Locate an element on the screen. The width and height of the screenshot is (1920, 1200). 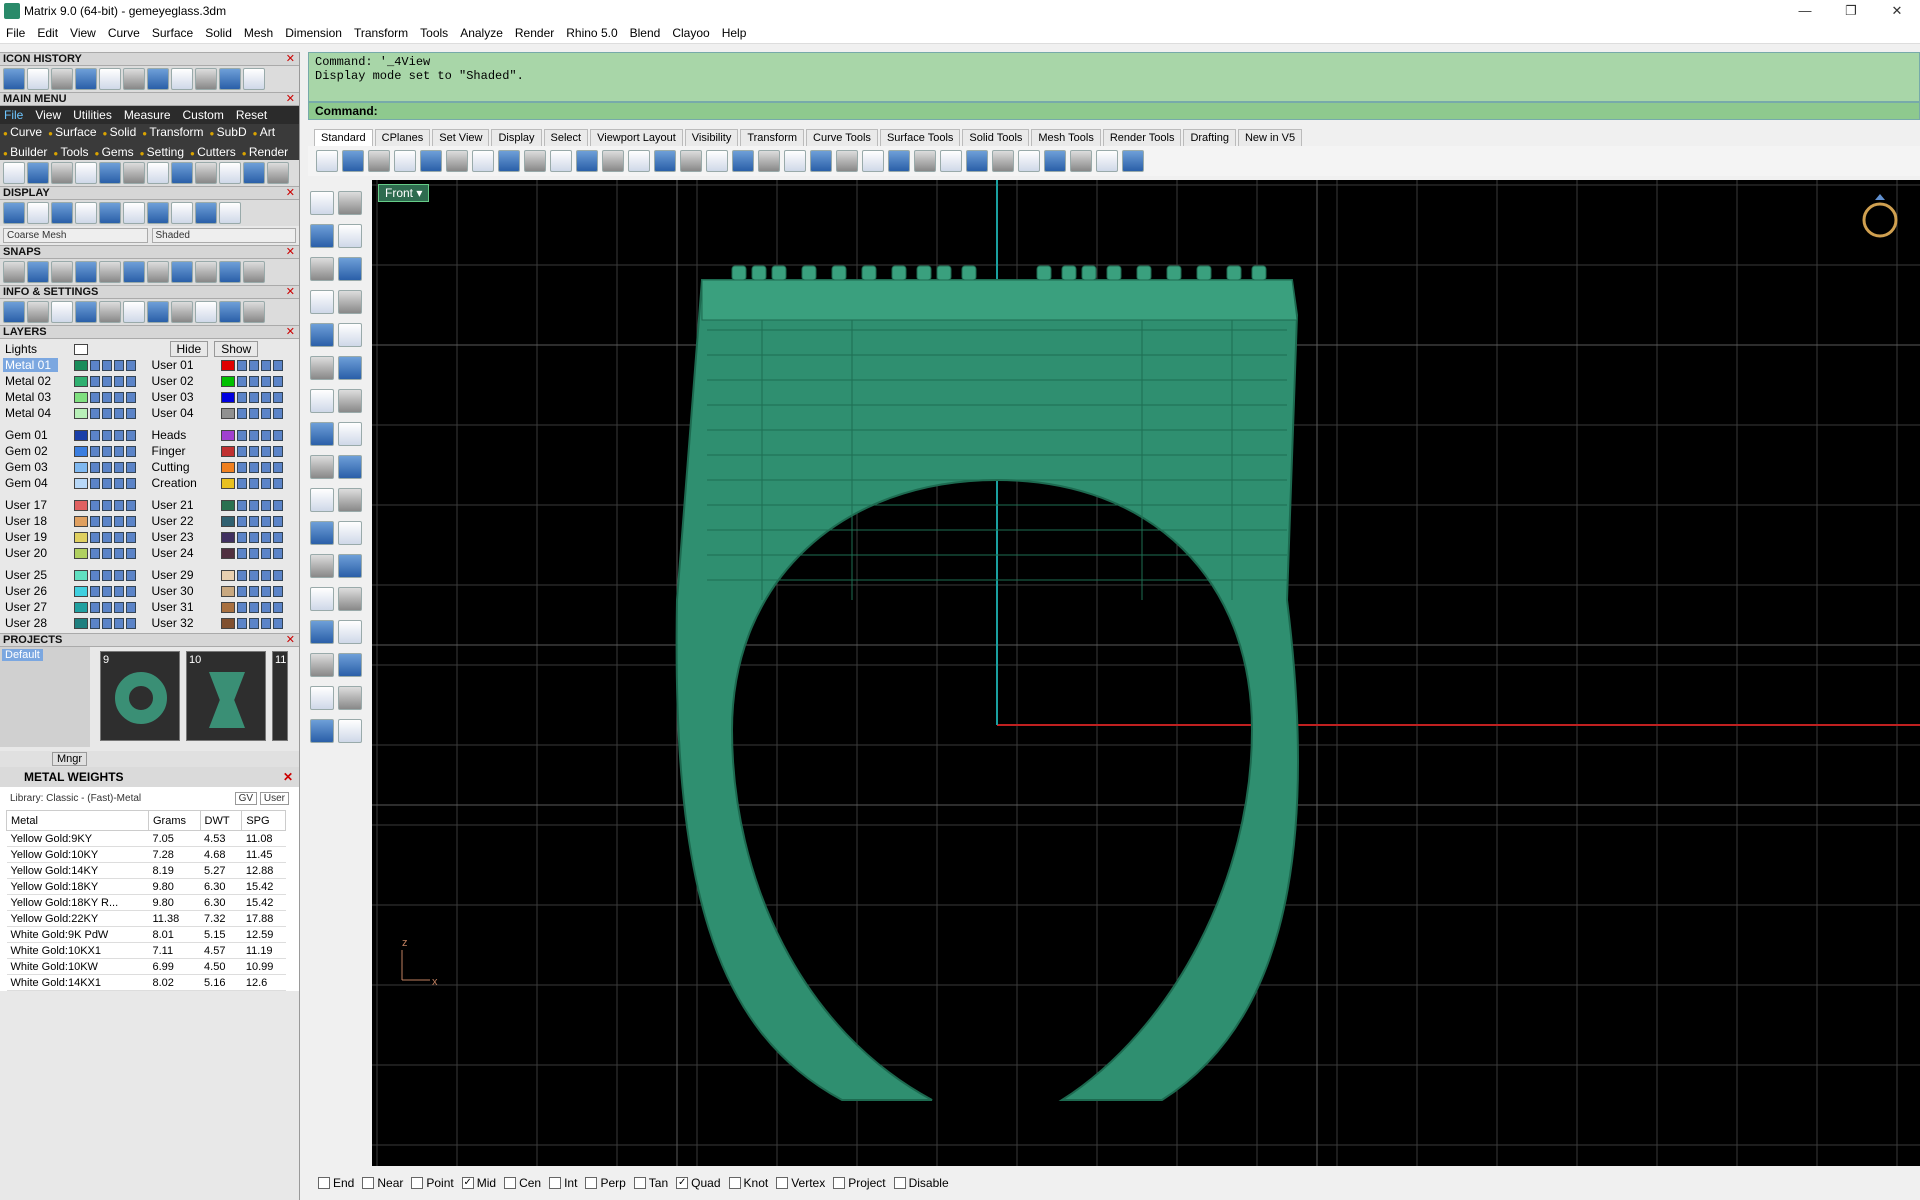
main-menu-category: SubD is located at coordinates (228, 132).